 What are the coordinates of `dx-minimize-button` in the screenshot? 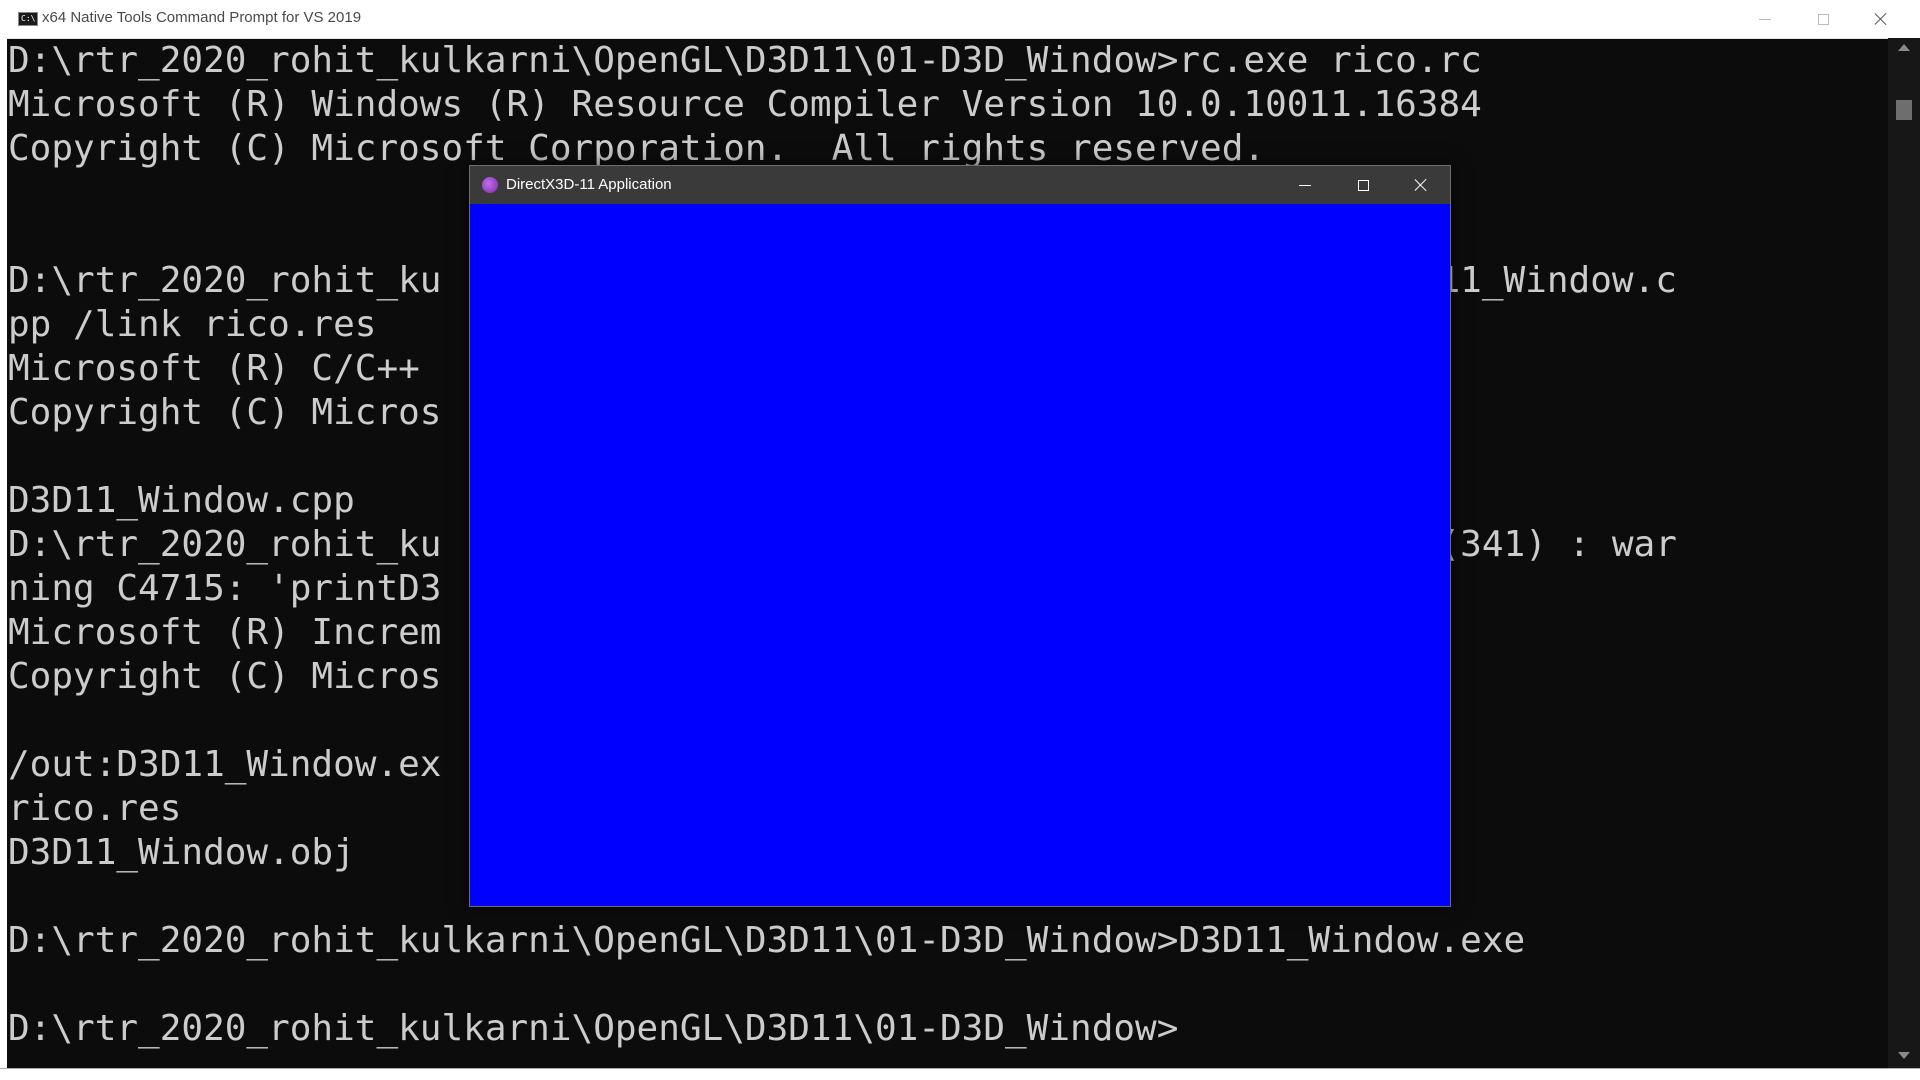 It's located at (1305, 185).